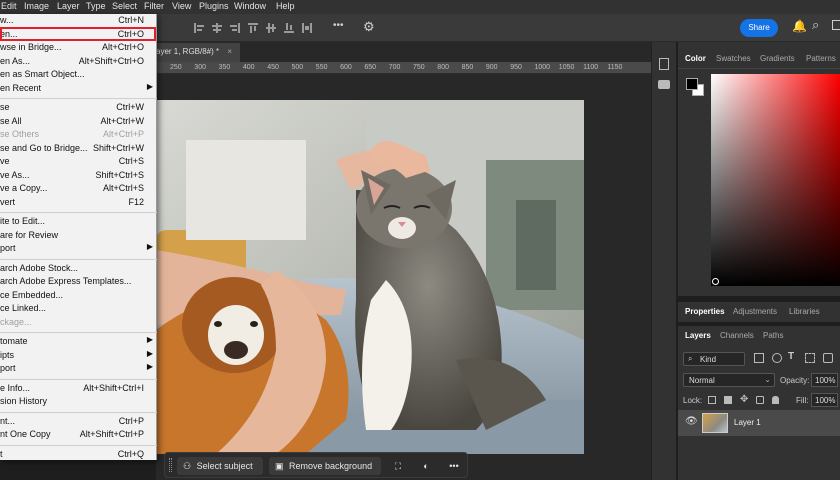 This screenshot has height=480, width=840. I want to click on menu-item-label: en Recent, so click(21, 87).